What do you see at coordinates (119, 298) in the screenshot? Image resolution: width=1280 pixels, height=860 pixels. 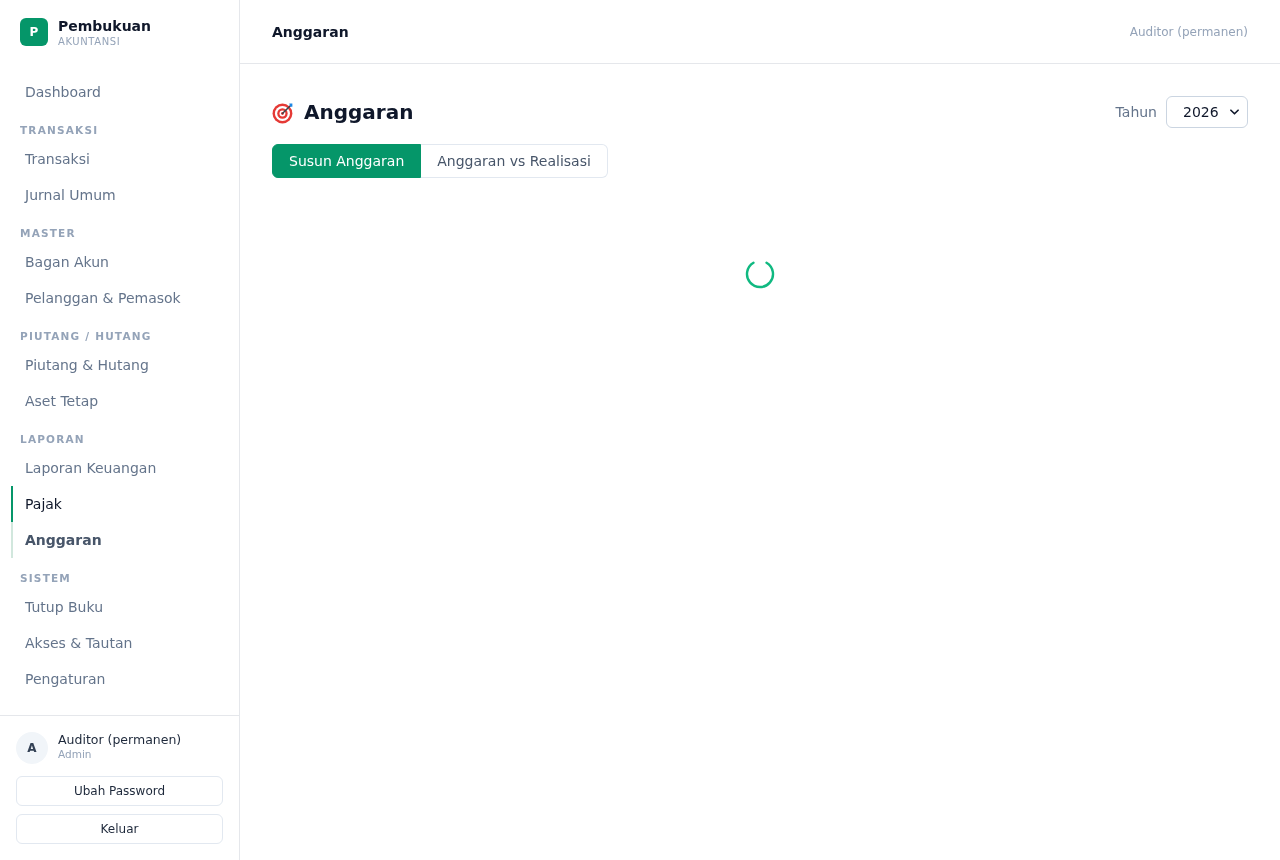 I see `nav-item: Pelanggan & Pemasok` at bounding box center [119, 298].